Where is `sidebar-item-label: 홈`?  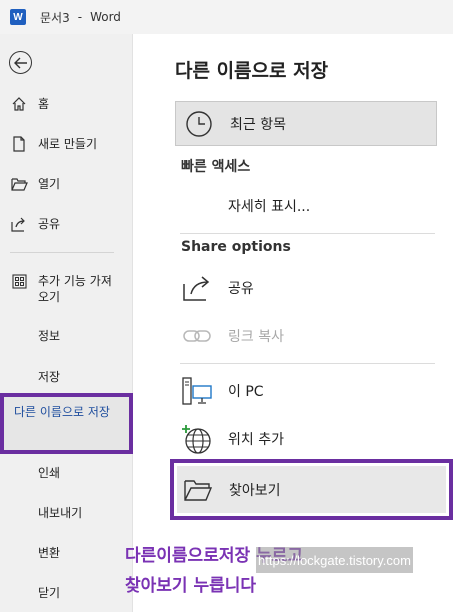 sidebar-item-label: 홈 is located at coordinates (44, 104).